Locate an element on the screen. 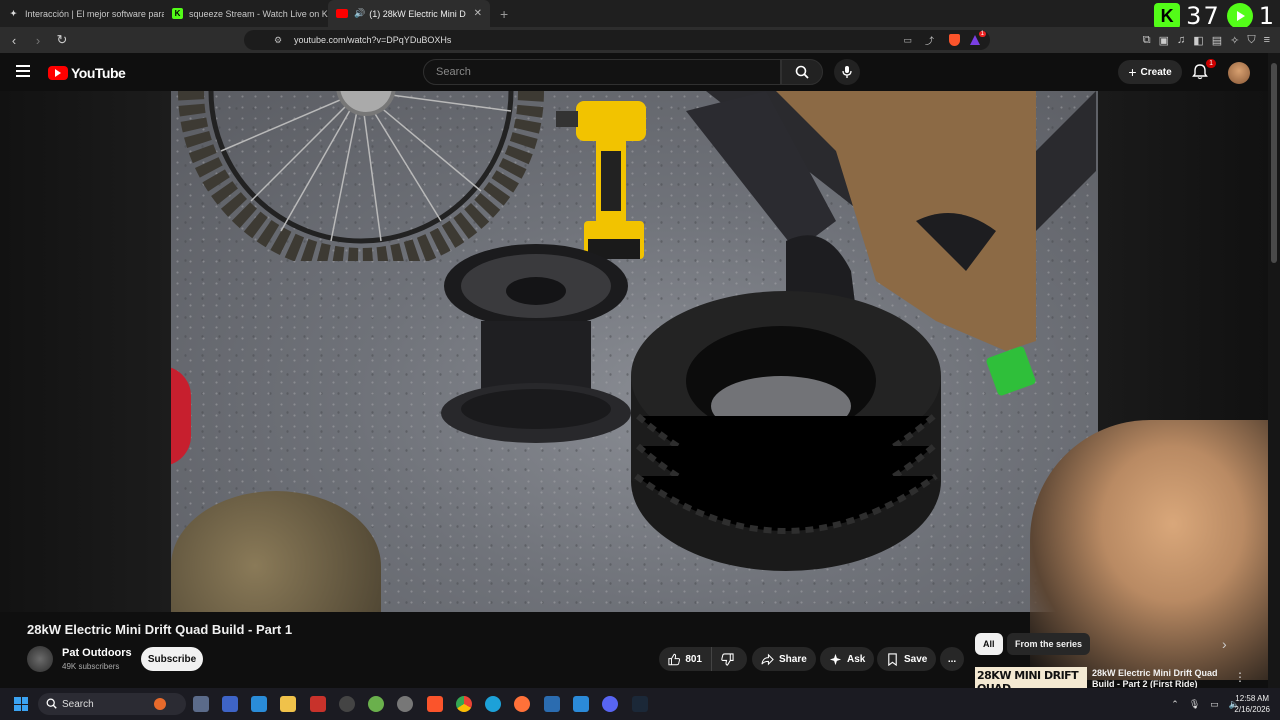  save-button: Save is located at coordinates (907, 659).